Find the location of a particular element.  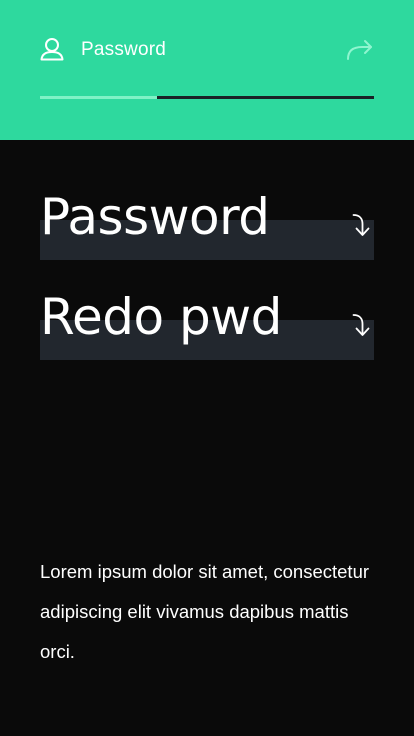

share-forward-icon is located at coordinates (360, 50).